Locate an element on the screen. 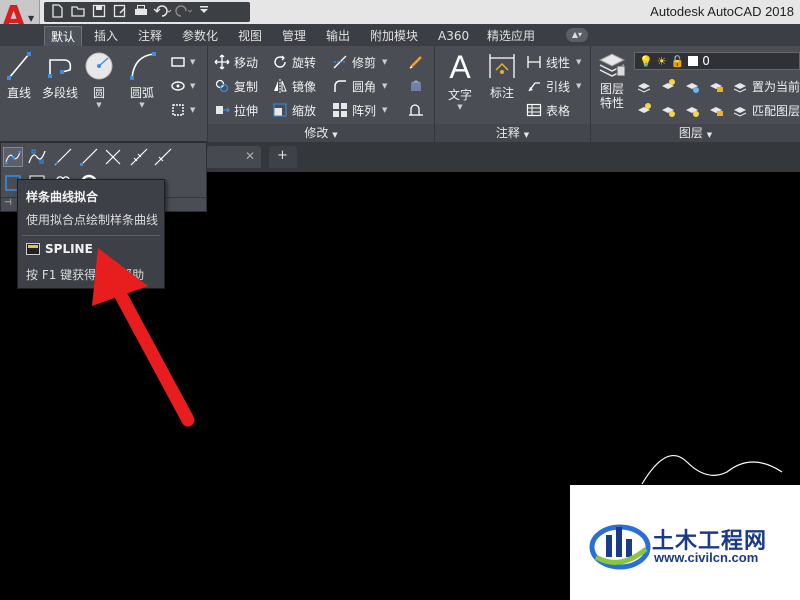  watermark-url: www.civilcn.com is located at coordinates (706, 557).